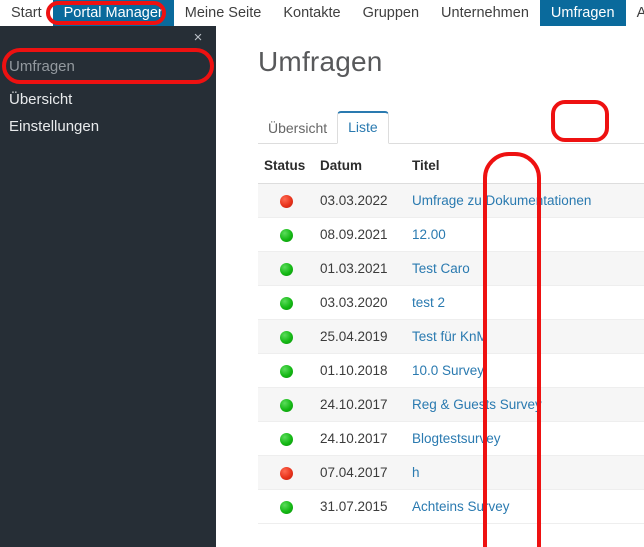  I want to click on table-row: 25.04.2019 Test für KnM, so click(451, 336).